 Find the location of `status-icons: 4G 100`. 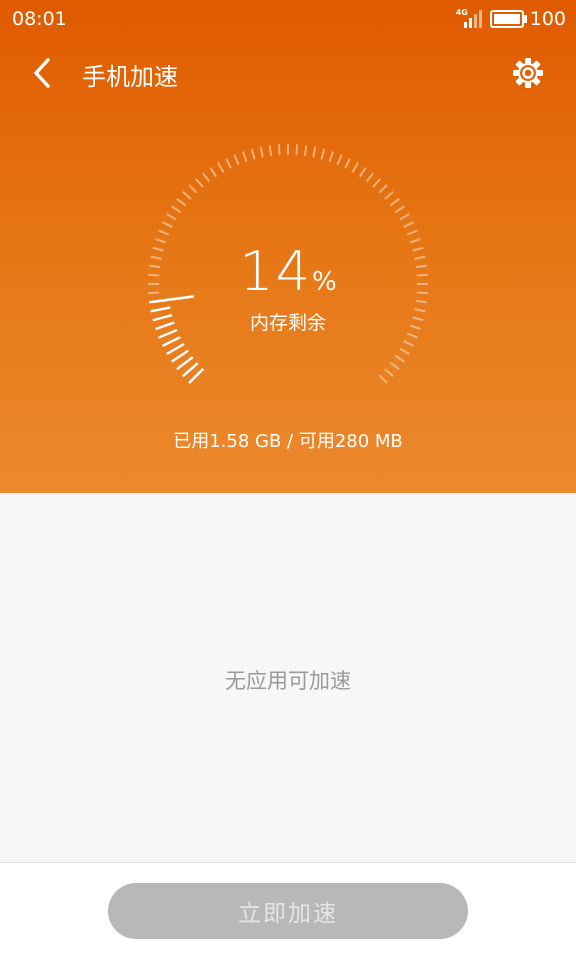

status-icons: 4G 100 is located at coordinates (511, 19).